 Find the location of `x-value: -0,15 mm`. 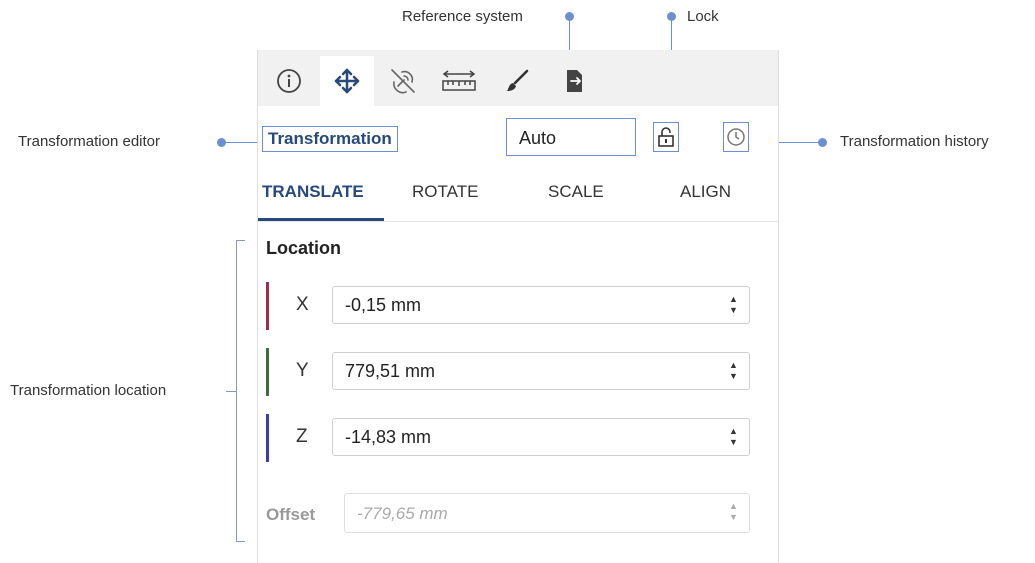

x-value: -0,15 mm is located at coordinates (383, 305).